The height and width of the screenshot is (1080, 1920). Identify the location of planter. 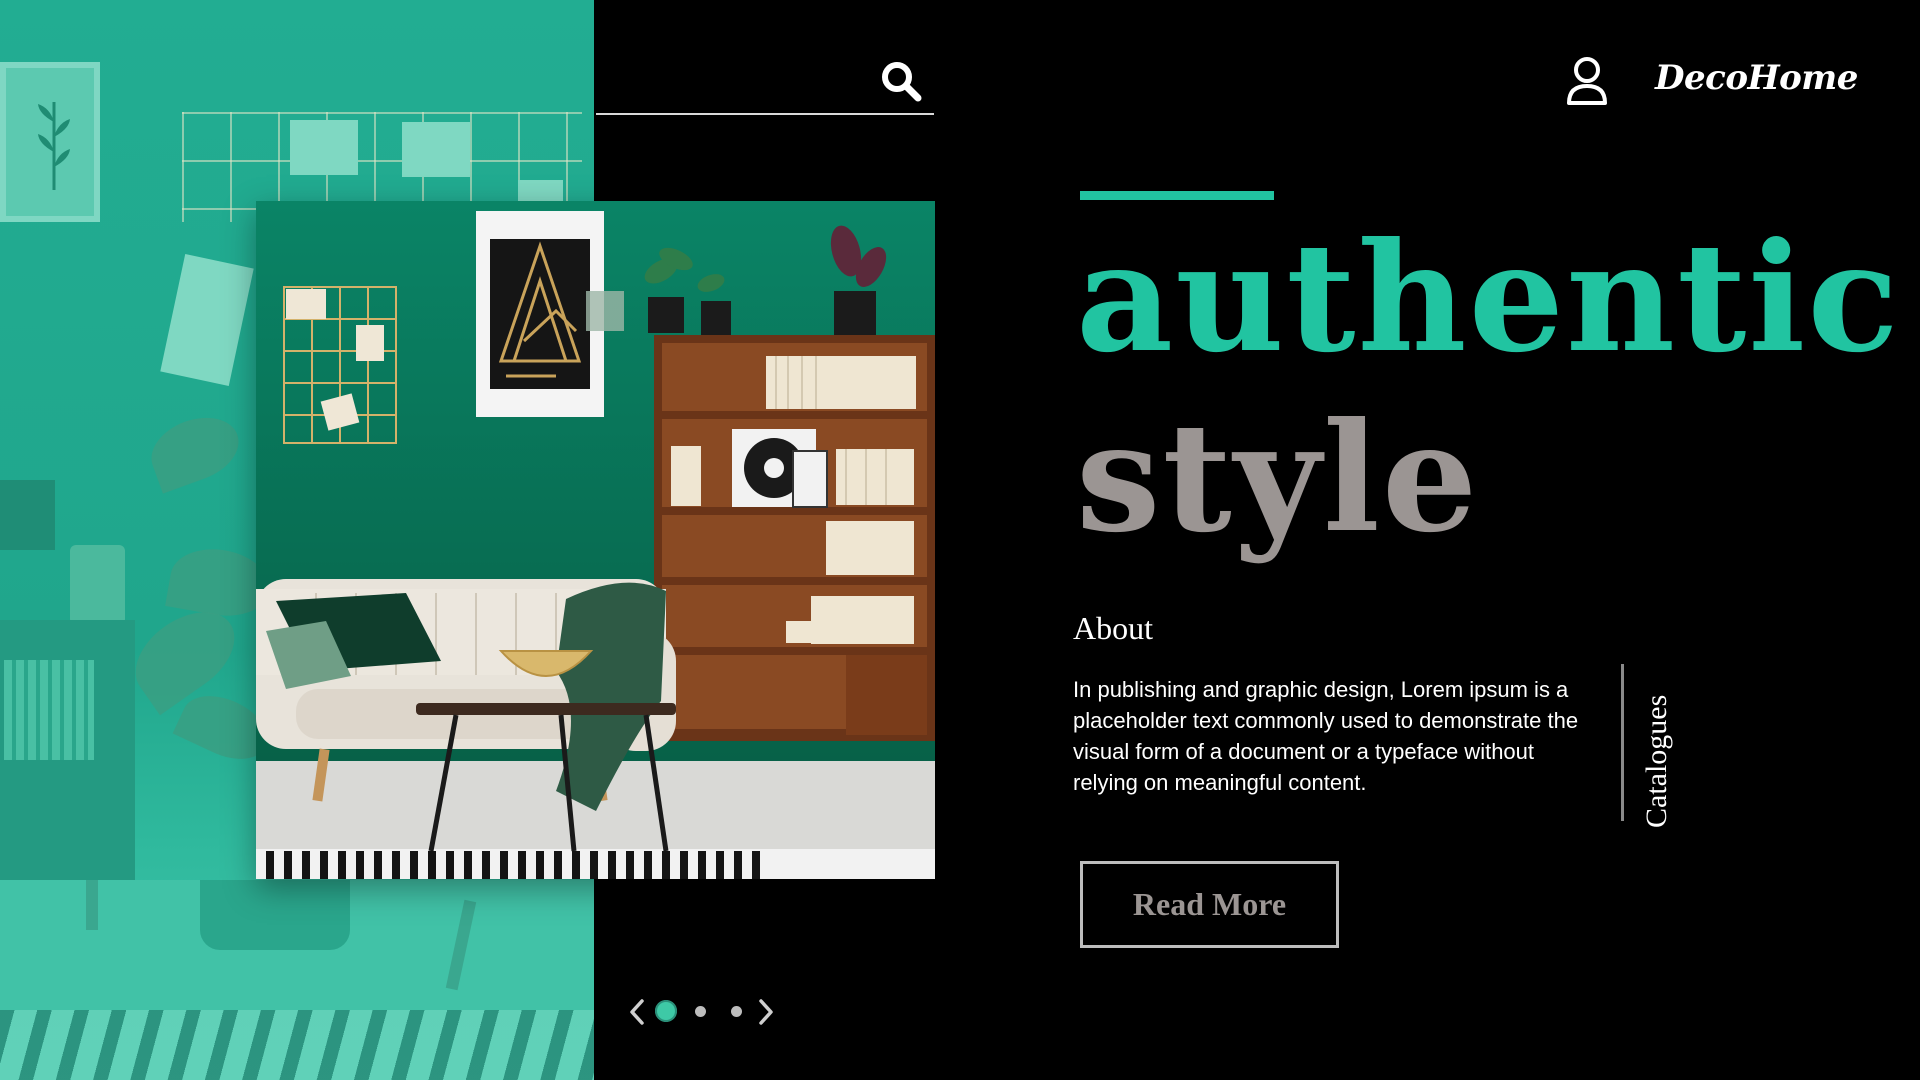
(275, 915).